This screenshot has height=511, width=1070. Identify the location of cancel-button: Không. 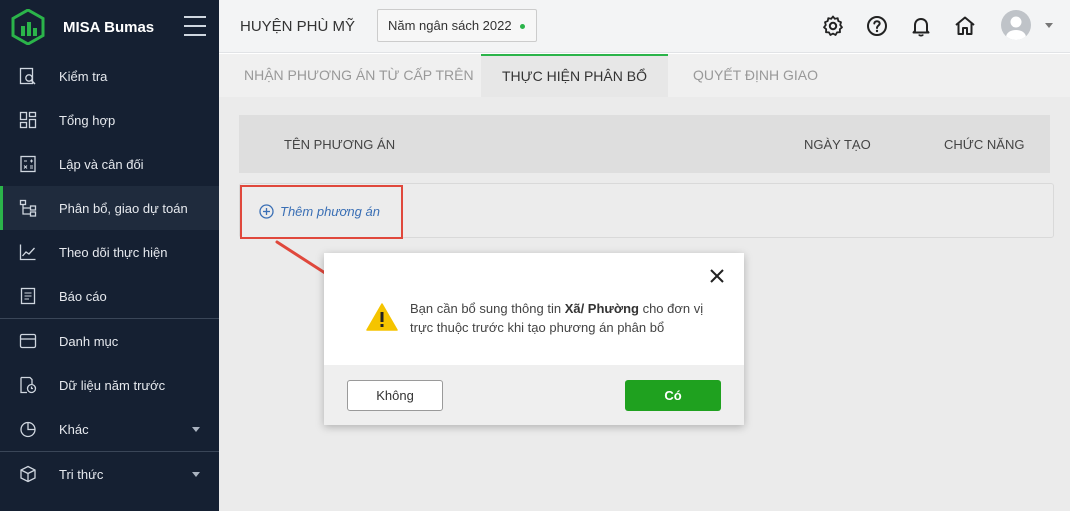
(395, 395).